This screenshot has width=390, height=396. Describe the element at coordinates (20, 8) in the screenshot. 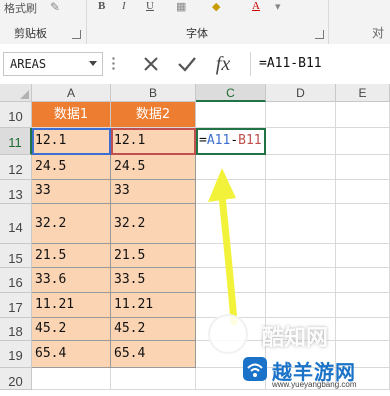

I see `format-painter-label: 格式刷` at that location.